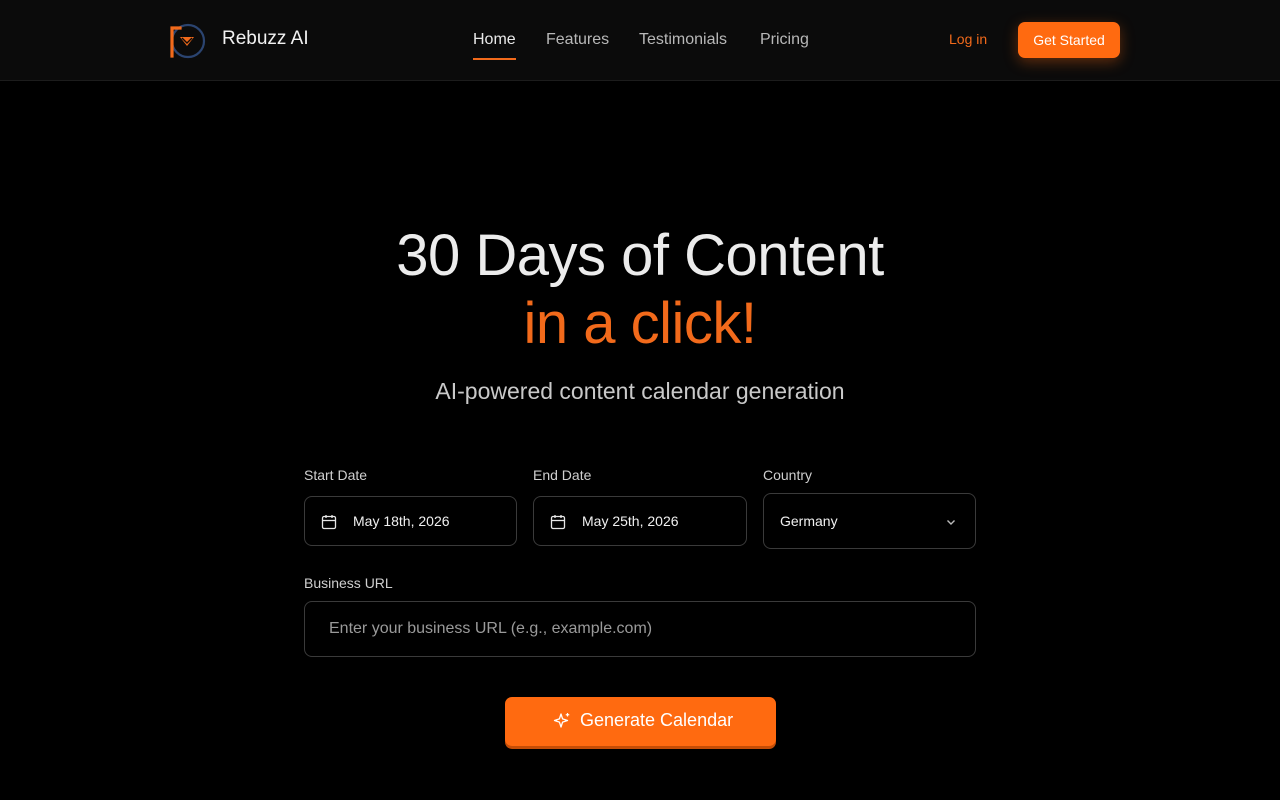 This screenshot has height=800, width=1280. Describe the element at coordinates (640, 323) in the screenshot. I see `hero-accent-title: in a click!` at that location.